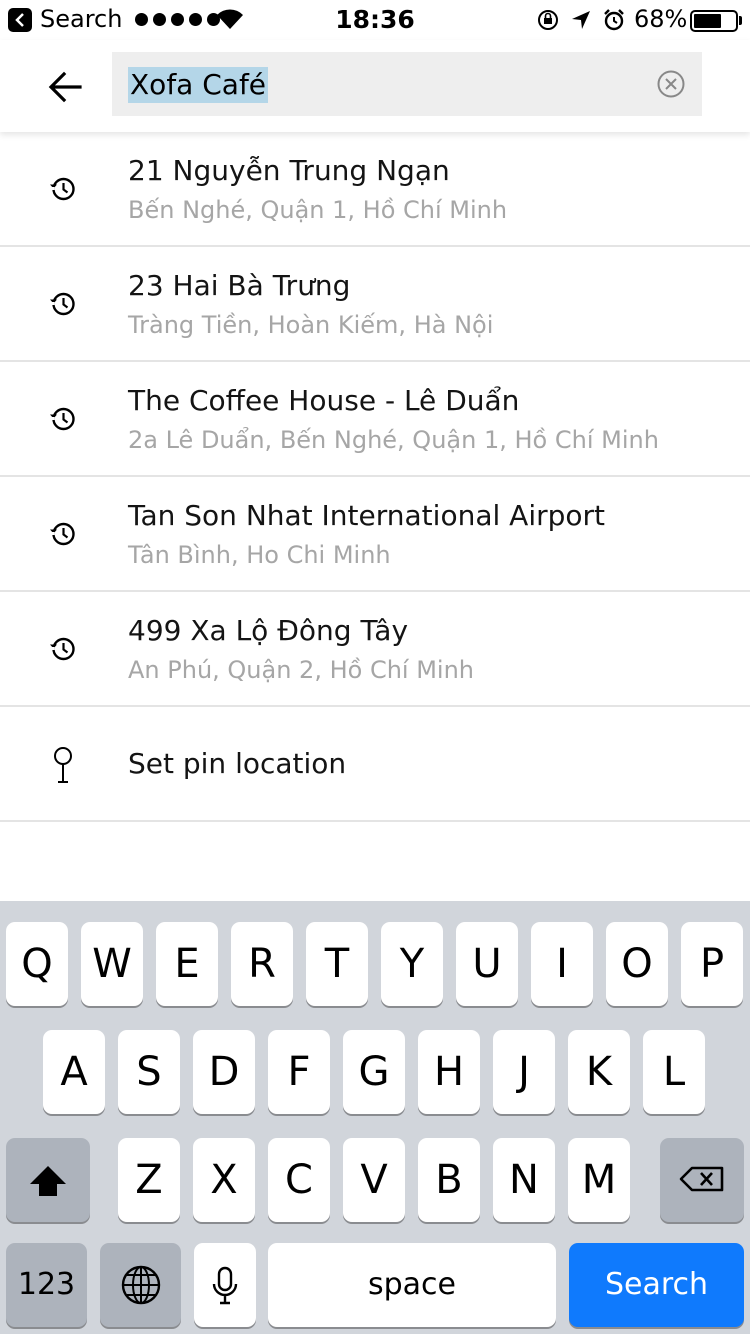 The width and height of the screenshot is (750, 1334). I want to click on key-s: S, so click(149, 1072).